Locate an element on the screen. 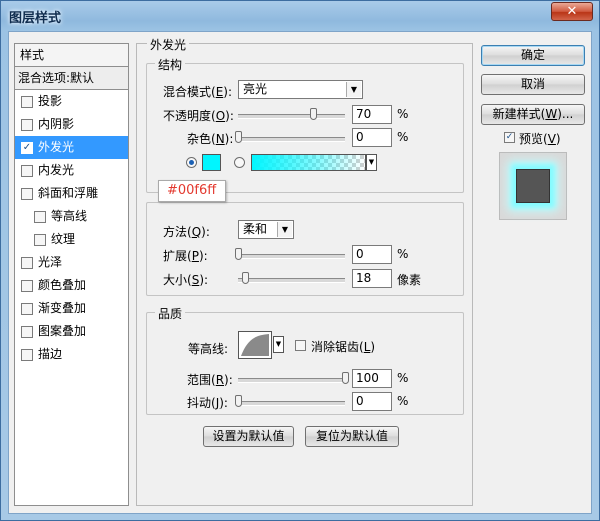 The width and height of the screenshot is (600, 521). range-slider-thumb is located at coordinates (345, 378).